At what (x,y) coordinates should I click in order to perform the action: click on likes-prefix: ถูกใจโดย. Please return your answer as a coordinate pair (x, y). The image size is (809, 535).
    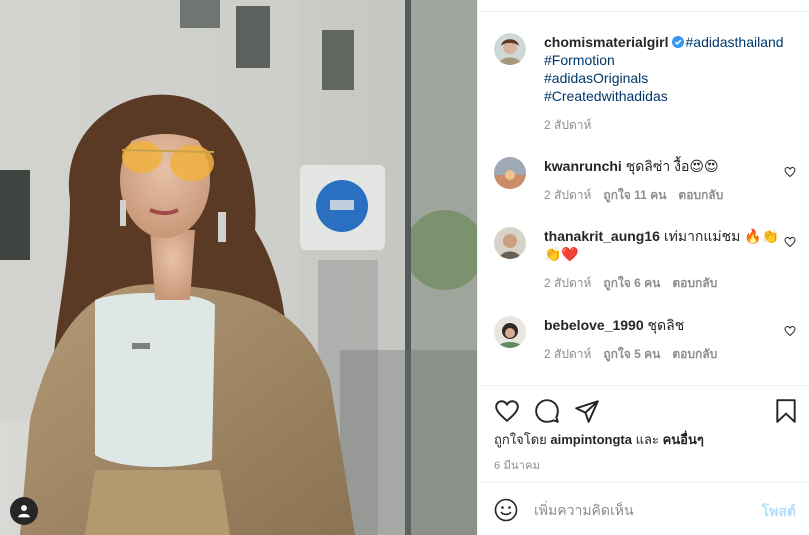
    Looking at the image, I should click on (520, 439).